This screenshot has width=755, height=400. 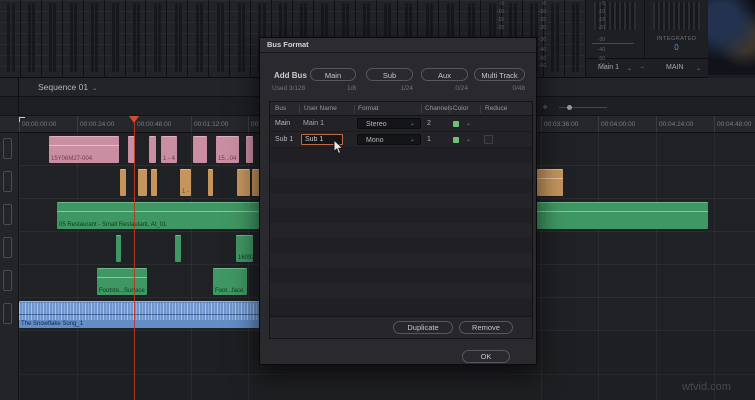 I want to click on db-scale: -5-10-15-20-30-40-50-60, so click(x=599, y=35).